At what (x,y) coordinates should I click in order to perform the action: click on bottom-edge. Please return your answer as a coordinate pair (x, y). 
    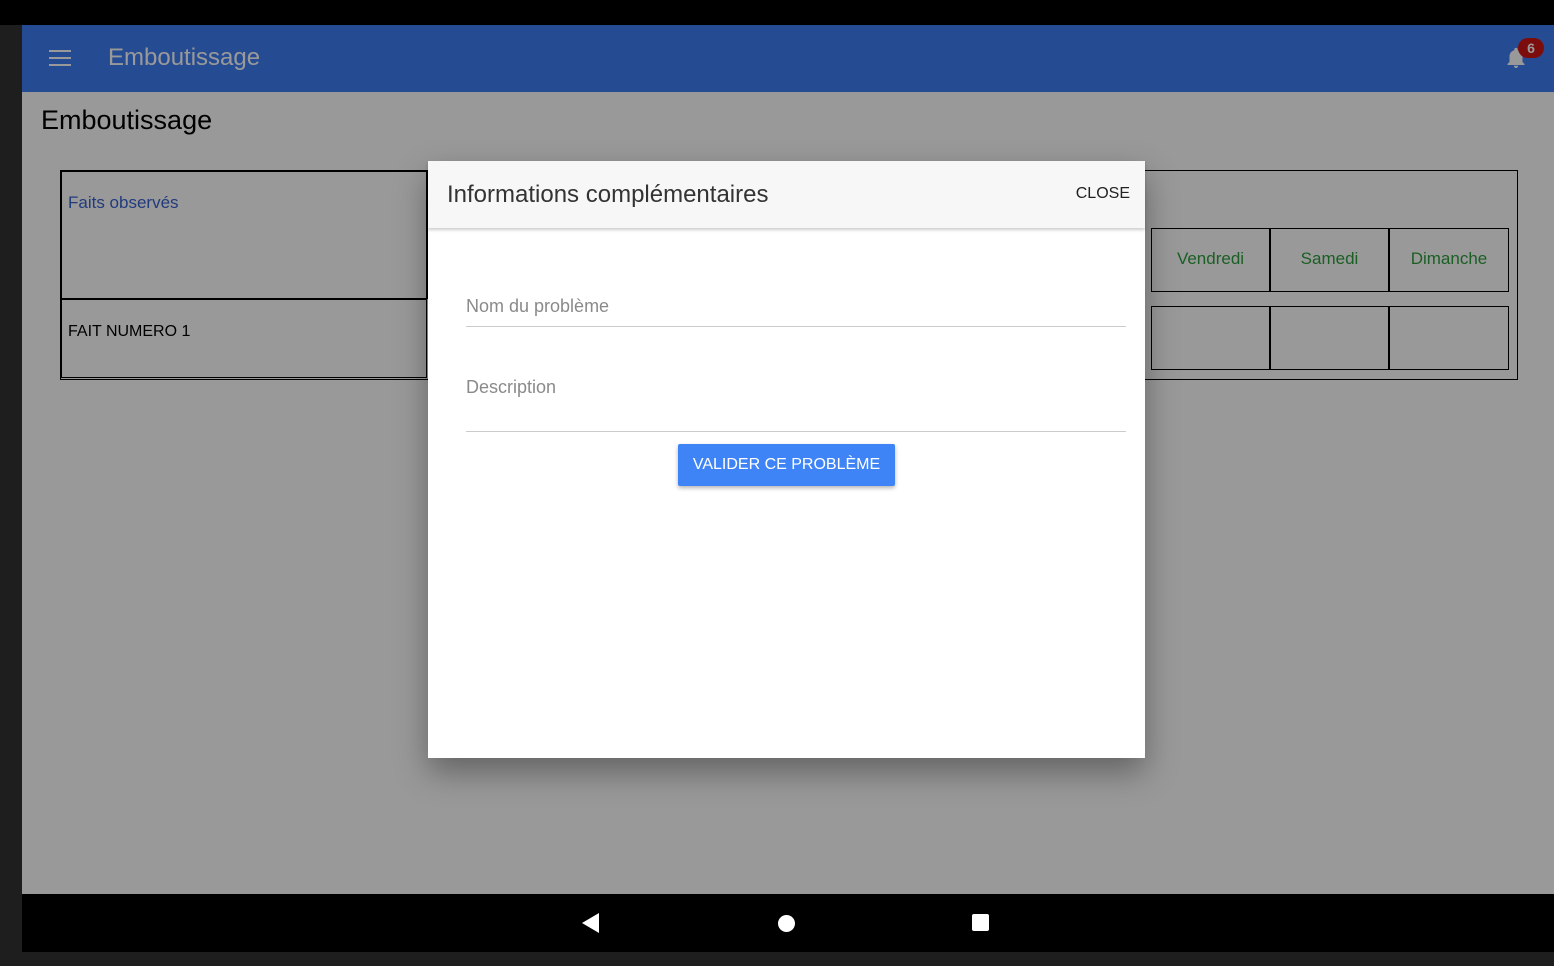
    Looking at the image, I should click on (777, 959).